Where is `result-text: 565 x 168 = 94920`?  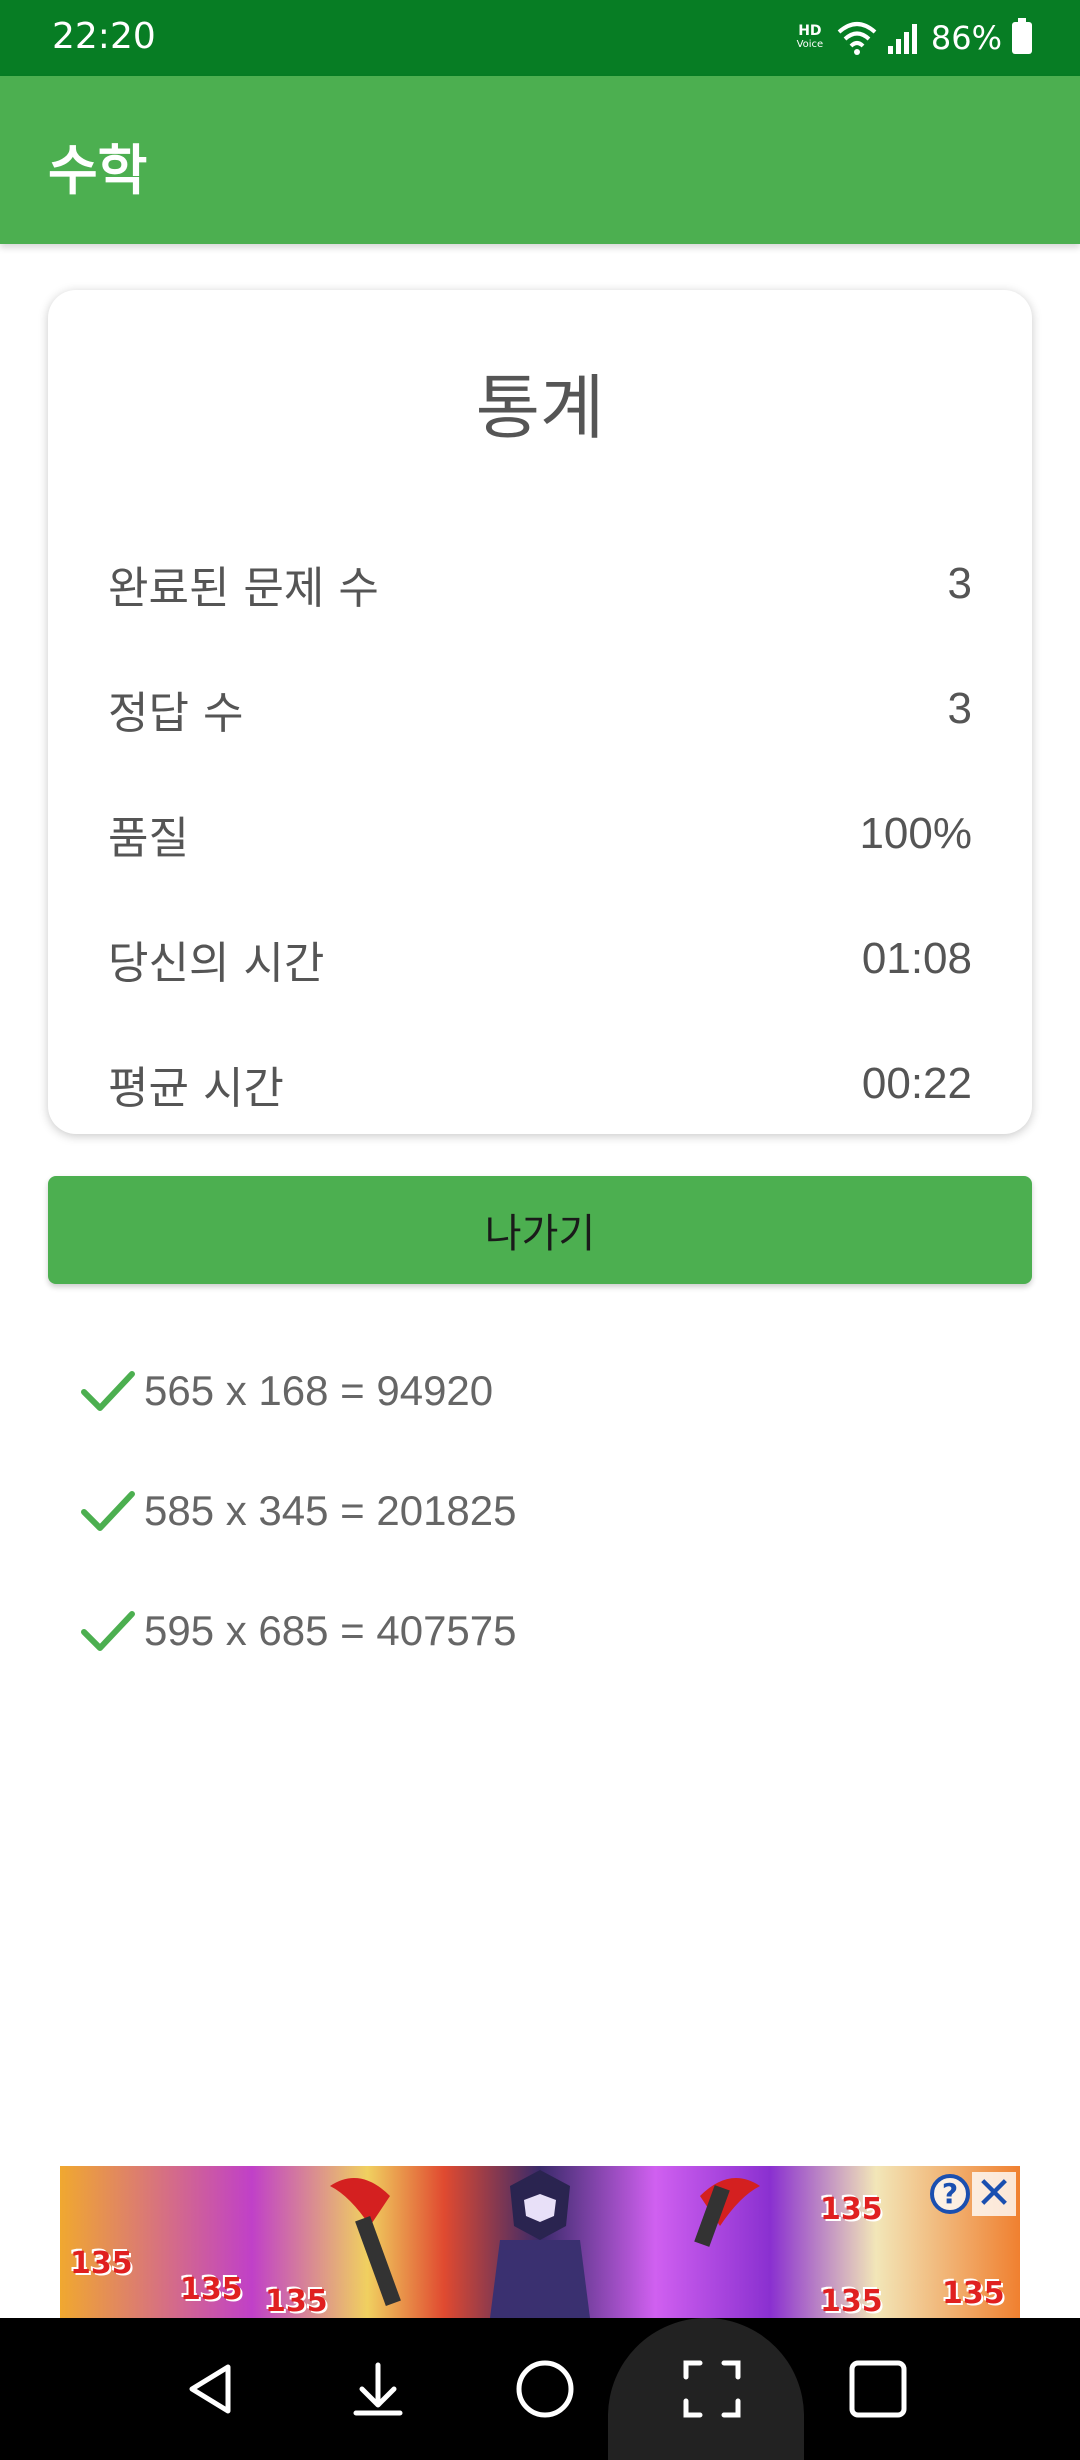
result-text: 565 x 168 = 94920 is located at coordinates (319, 1390).